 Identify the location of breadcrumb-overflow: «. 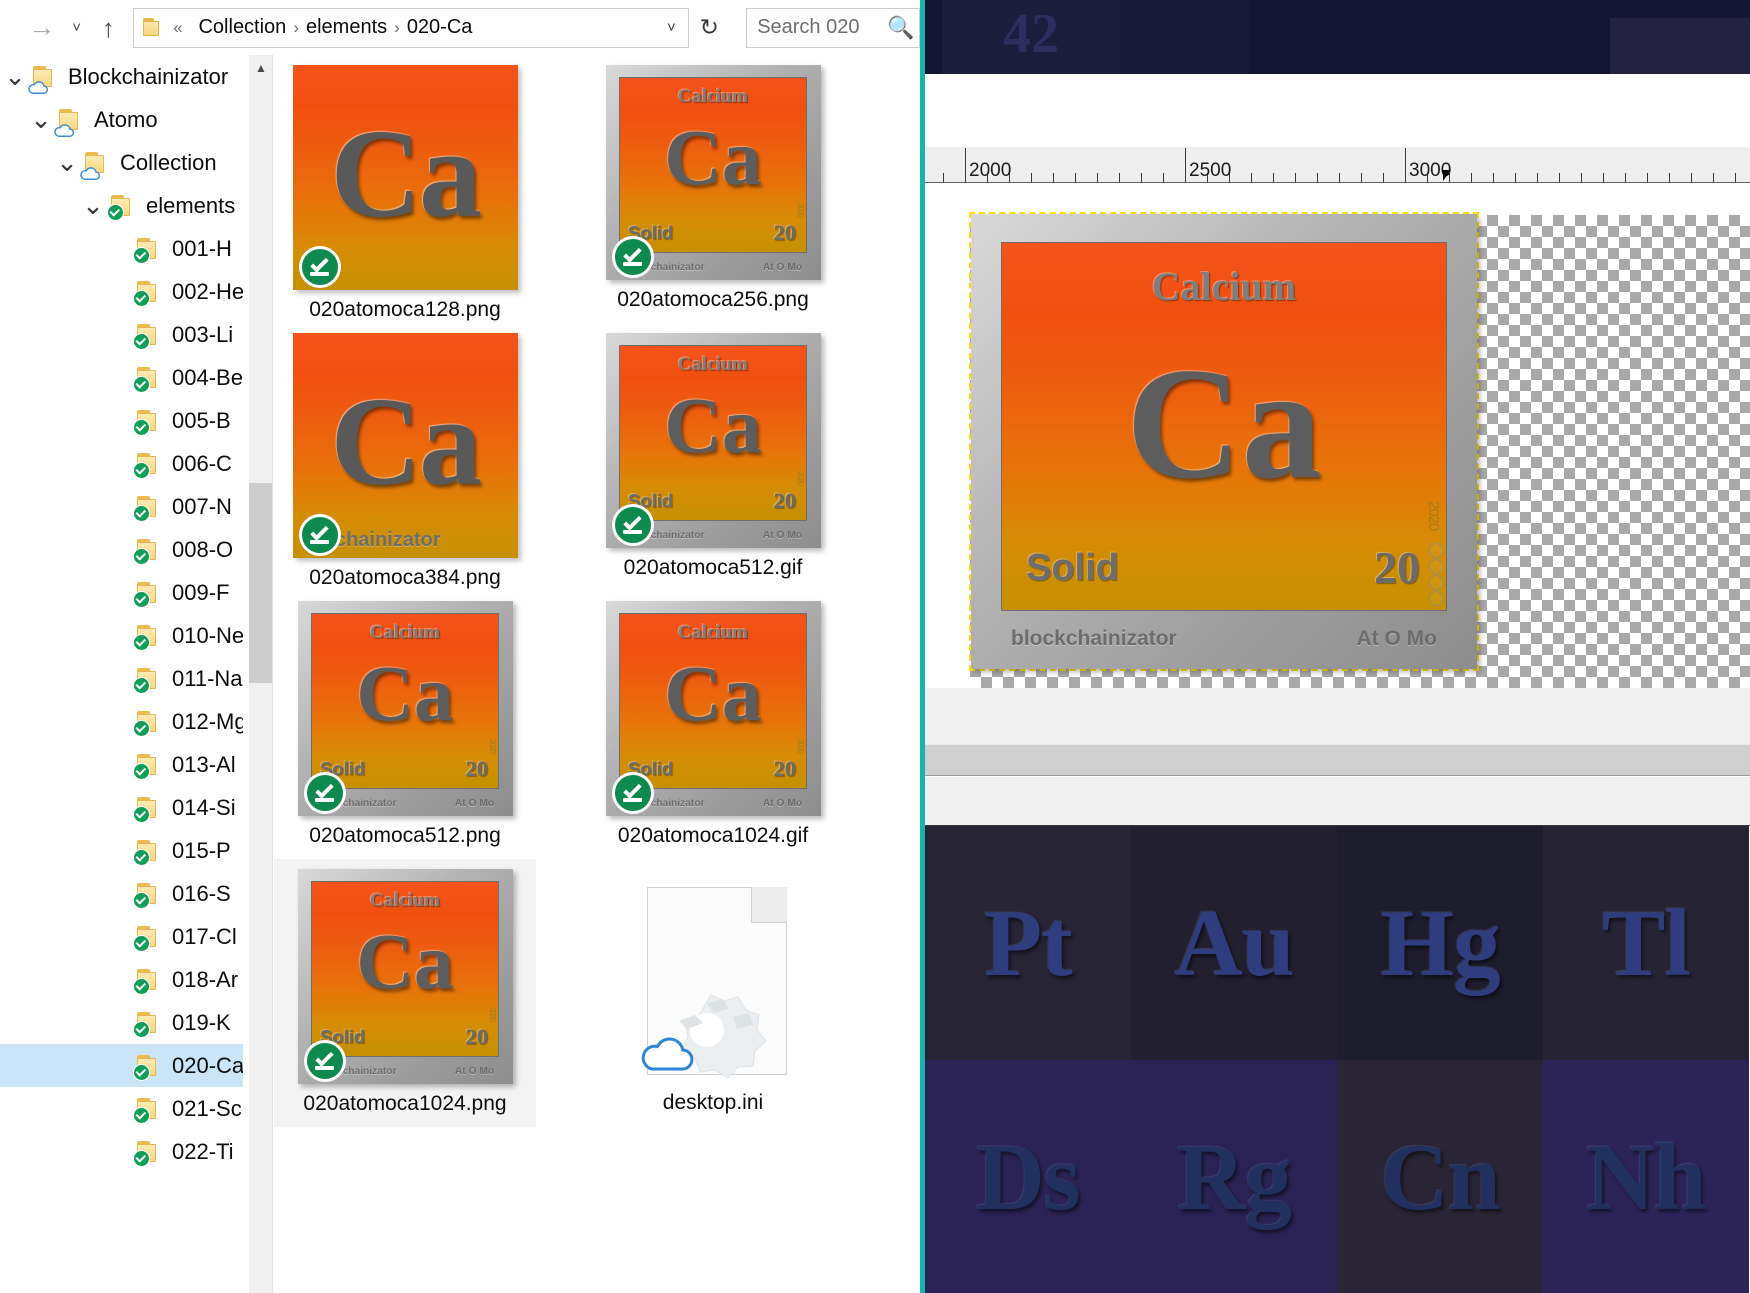
(177, 28).